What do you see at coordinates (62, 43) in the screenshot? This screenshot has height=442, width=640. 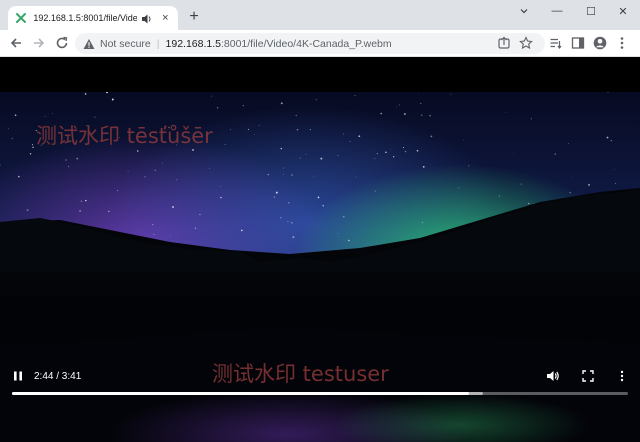 I see `reload-icon` at bounding box center [62, 43].